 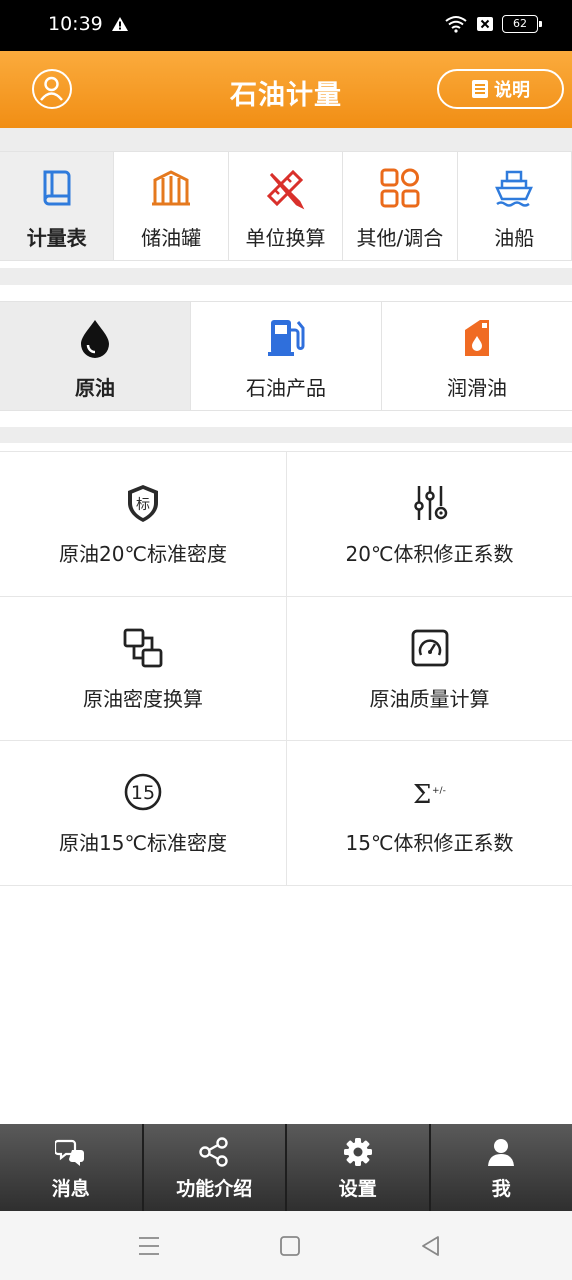 I want to click on oil-drop-icon, so click(x=95, y=339).